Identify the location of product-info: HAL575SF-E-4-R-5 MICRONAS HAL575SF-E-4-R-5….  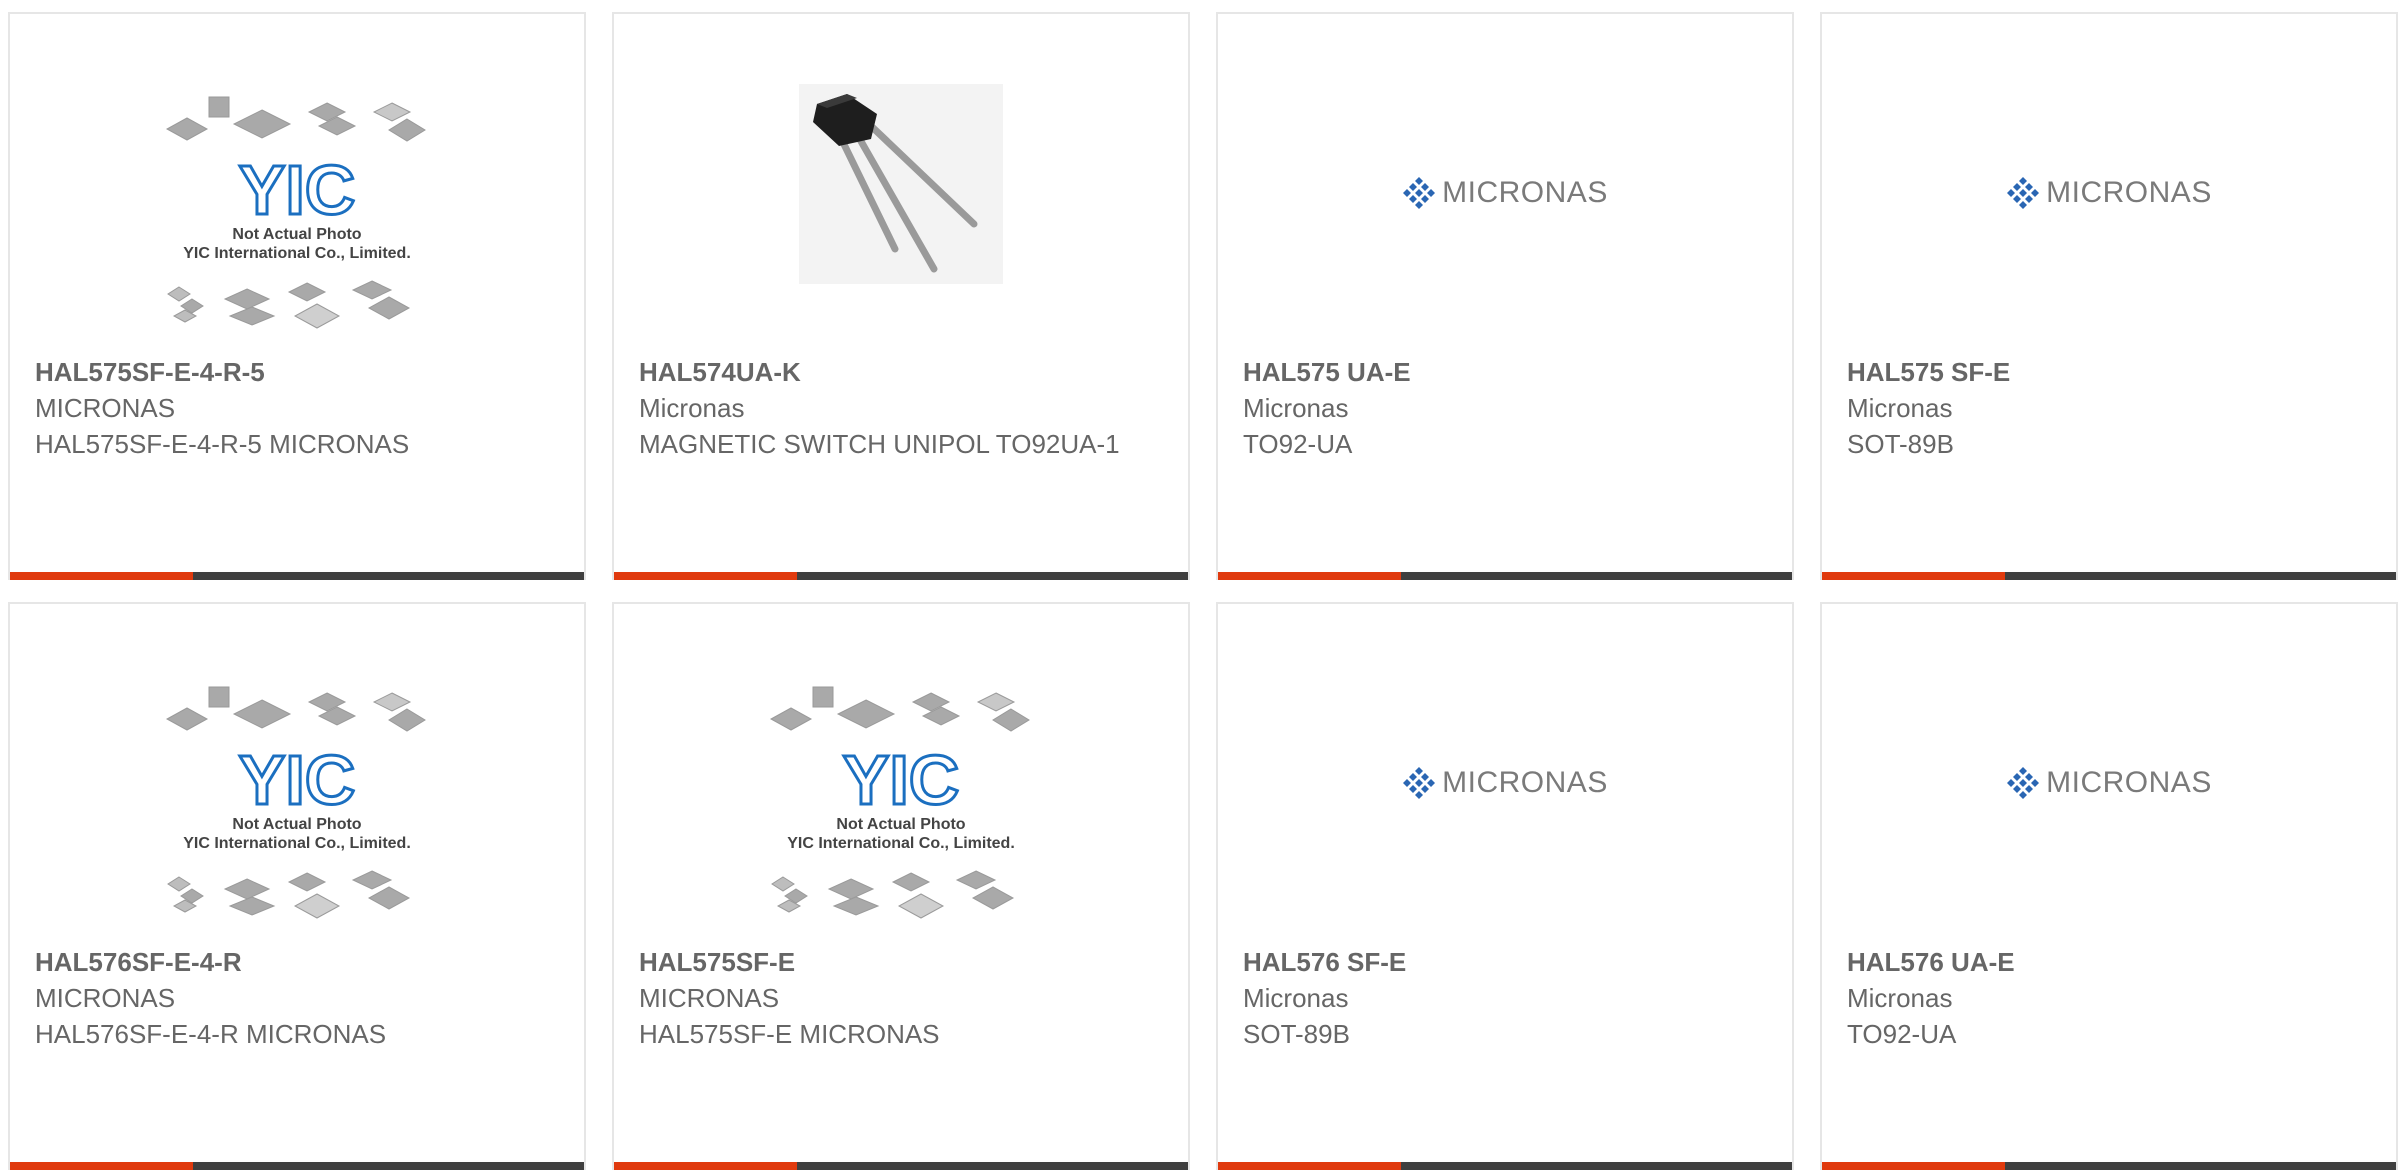
(299, 408).